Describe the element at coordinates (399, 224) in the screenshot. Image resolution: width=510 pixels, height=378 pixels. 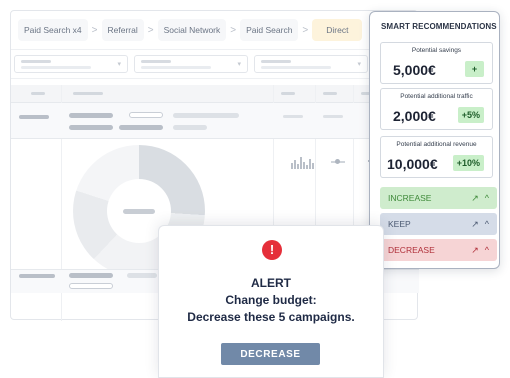
I see `action-label: KEEP` at that location.